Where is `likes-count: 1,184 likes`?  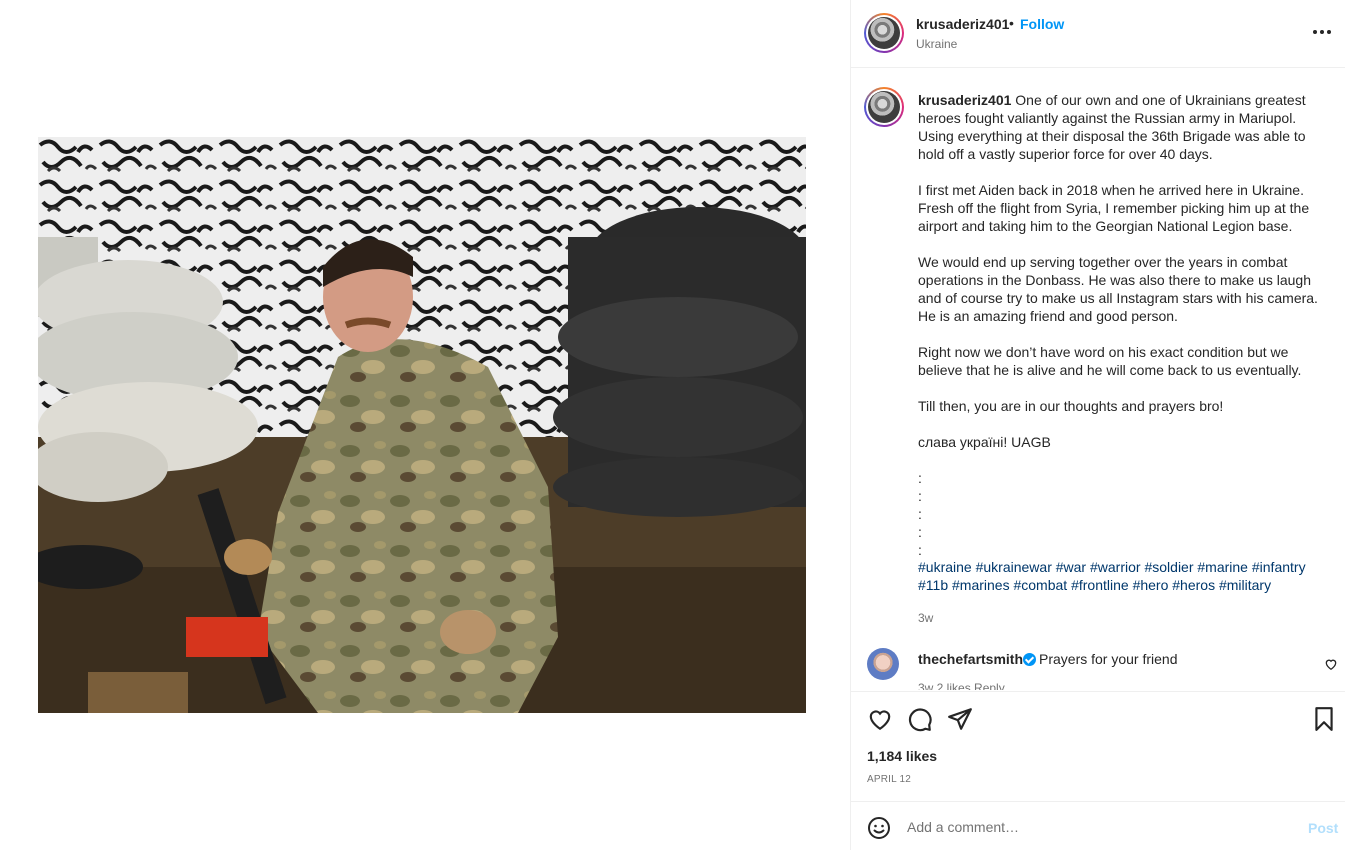
likes-count: 1,184 likes is located at coordinates (902, 756).